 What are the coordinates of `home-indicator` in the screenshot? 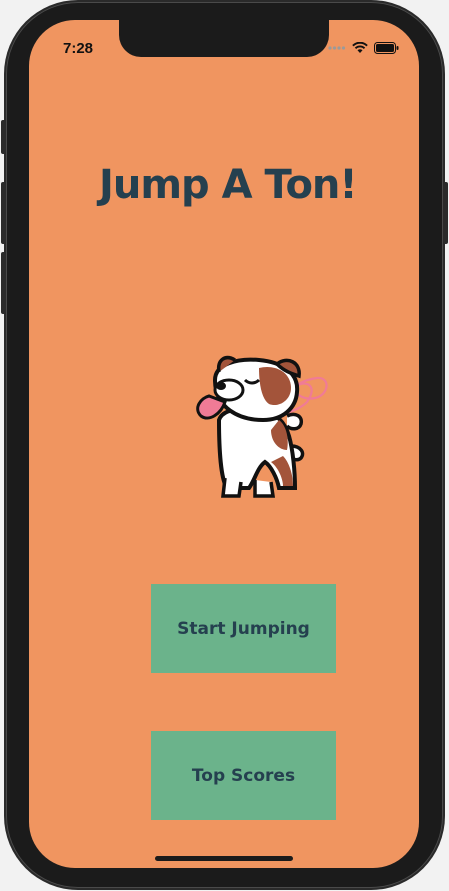 It's located at (224, 858).